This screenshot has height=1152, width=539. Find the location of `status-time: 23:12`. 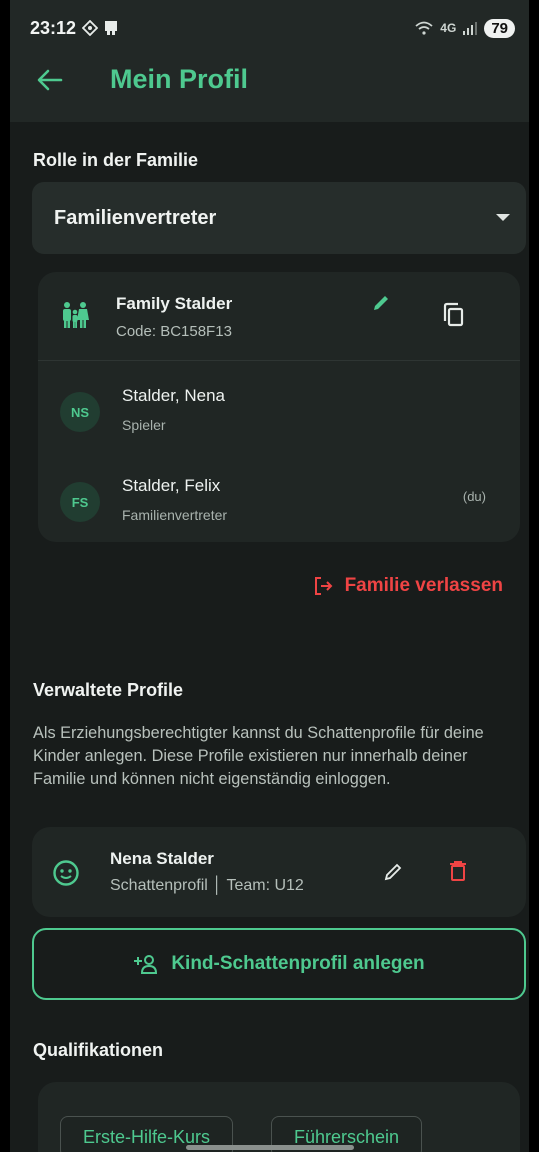

status-time: 23:12 is located at coordinates (53, 27).